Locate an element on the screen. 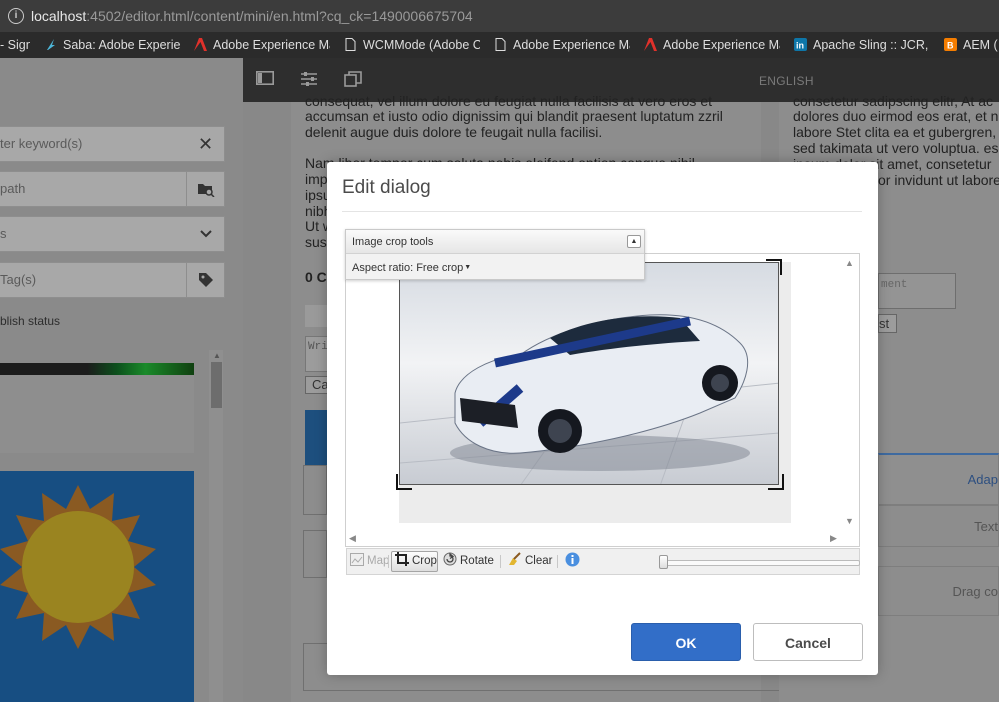  properties-icon is located at coordinates (309, 80).